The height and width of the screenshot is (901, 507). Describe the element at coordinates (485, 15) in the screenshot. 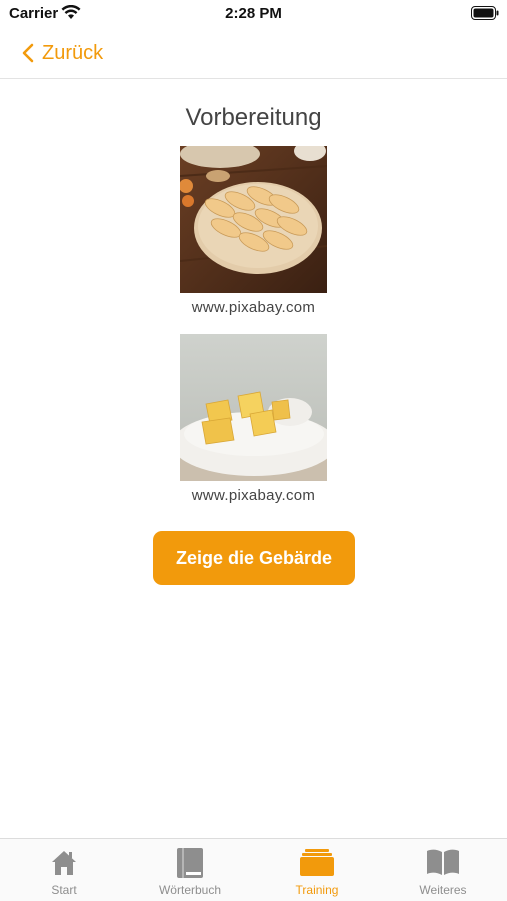

I see `battery-icon` at that location.